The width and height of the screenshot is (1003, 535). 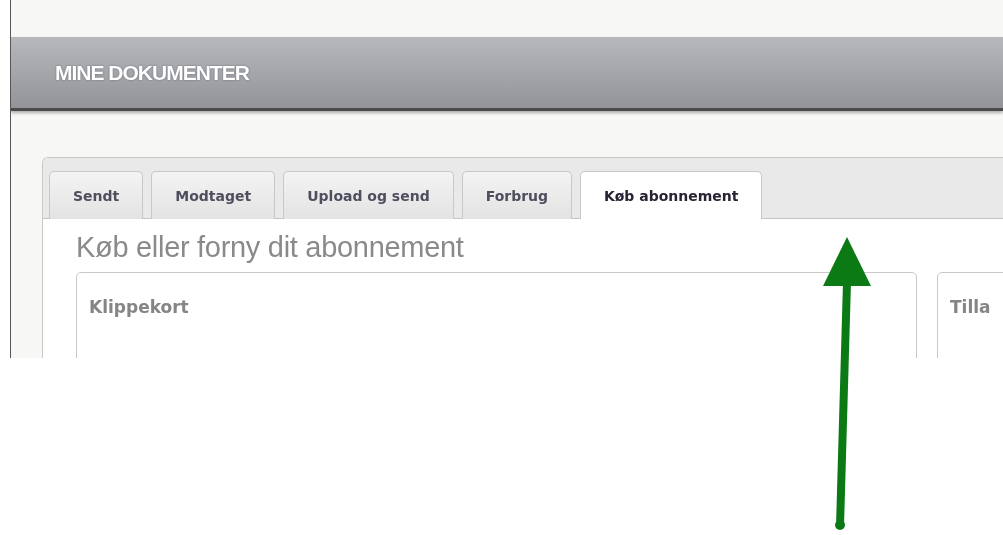 What do you see at coordinates (213, 195) in the screenshot?
I see `tab: Modtaget` at bounding box center [213, 195].